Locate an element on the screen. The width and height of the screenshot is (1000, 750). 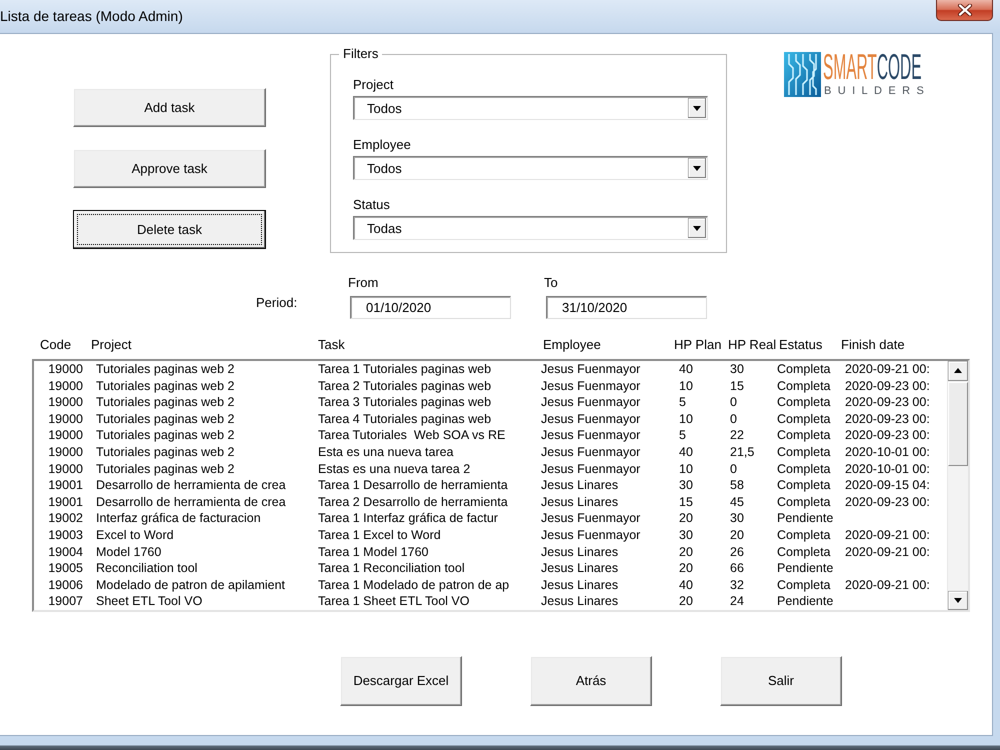
table-cell-text: 19006 is located at coordinates (65, 585).